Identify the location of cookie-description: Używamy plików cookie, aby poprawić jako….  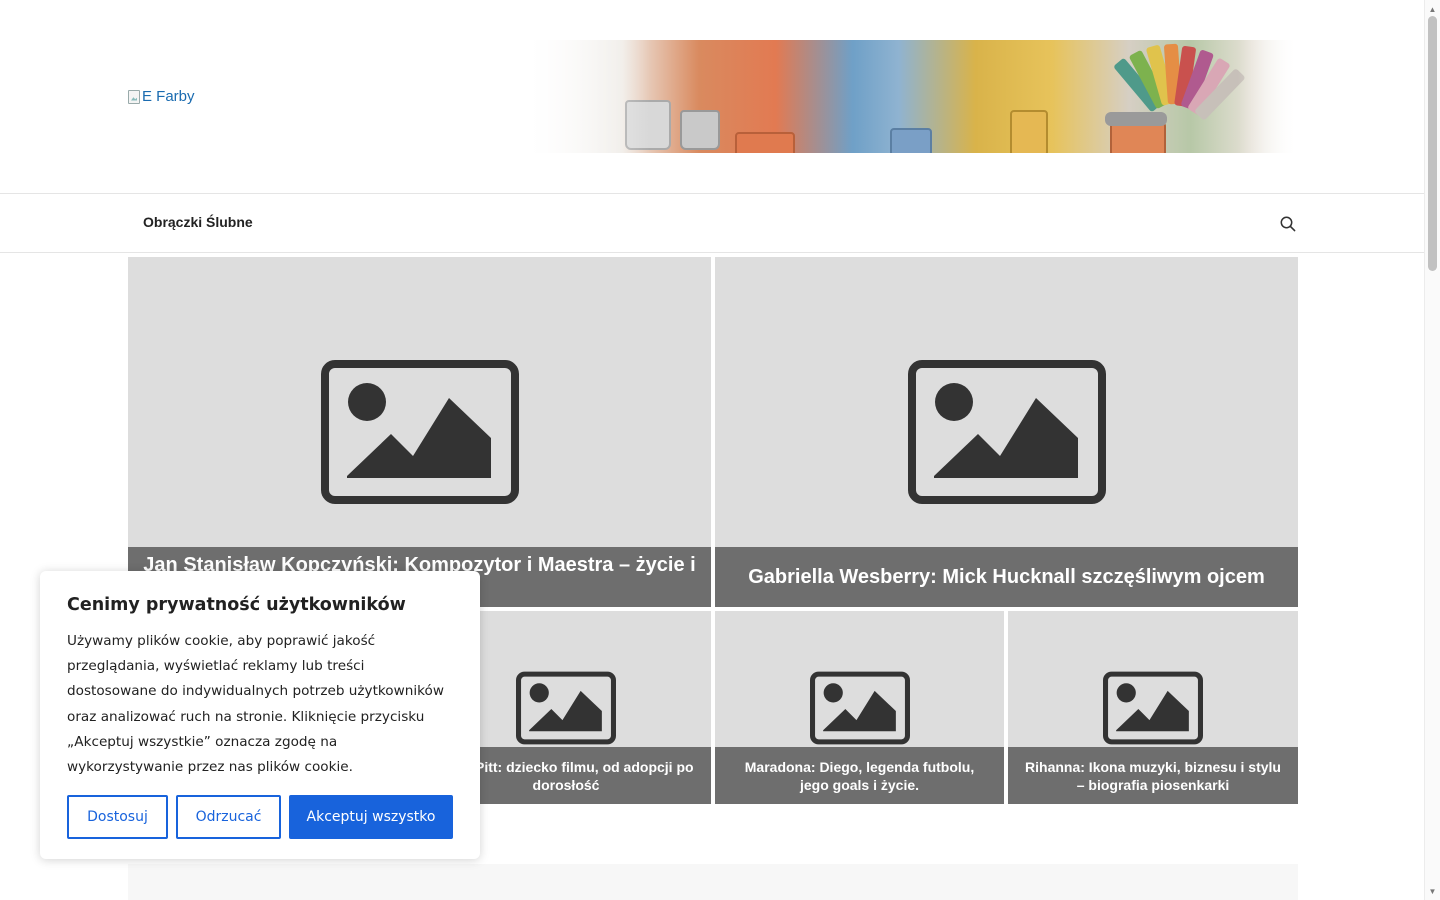
(255, 704).